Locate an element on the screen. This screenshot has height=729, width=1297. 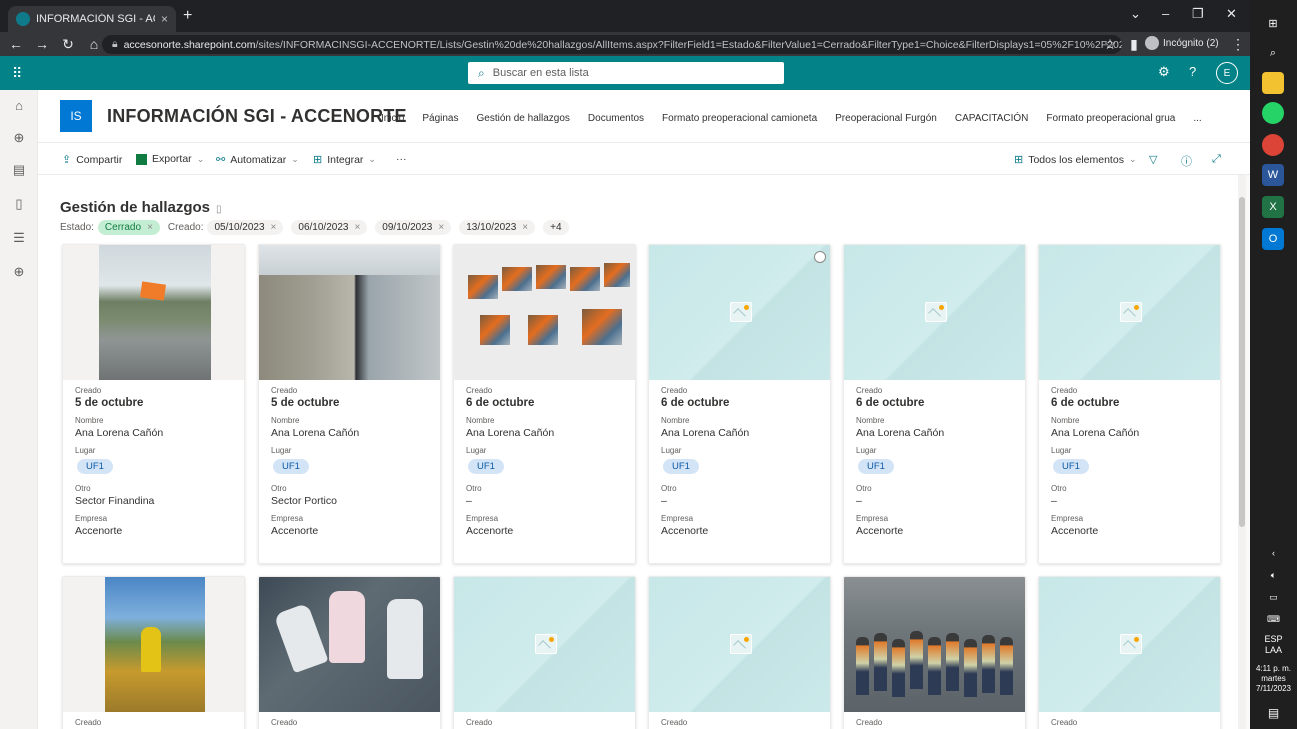
outlook-icon: O is located at coordinates (1273, 239).